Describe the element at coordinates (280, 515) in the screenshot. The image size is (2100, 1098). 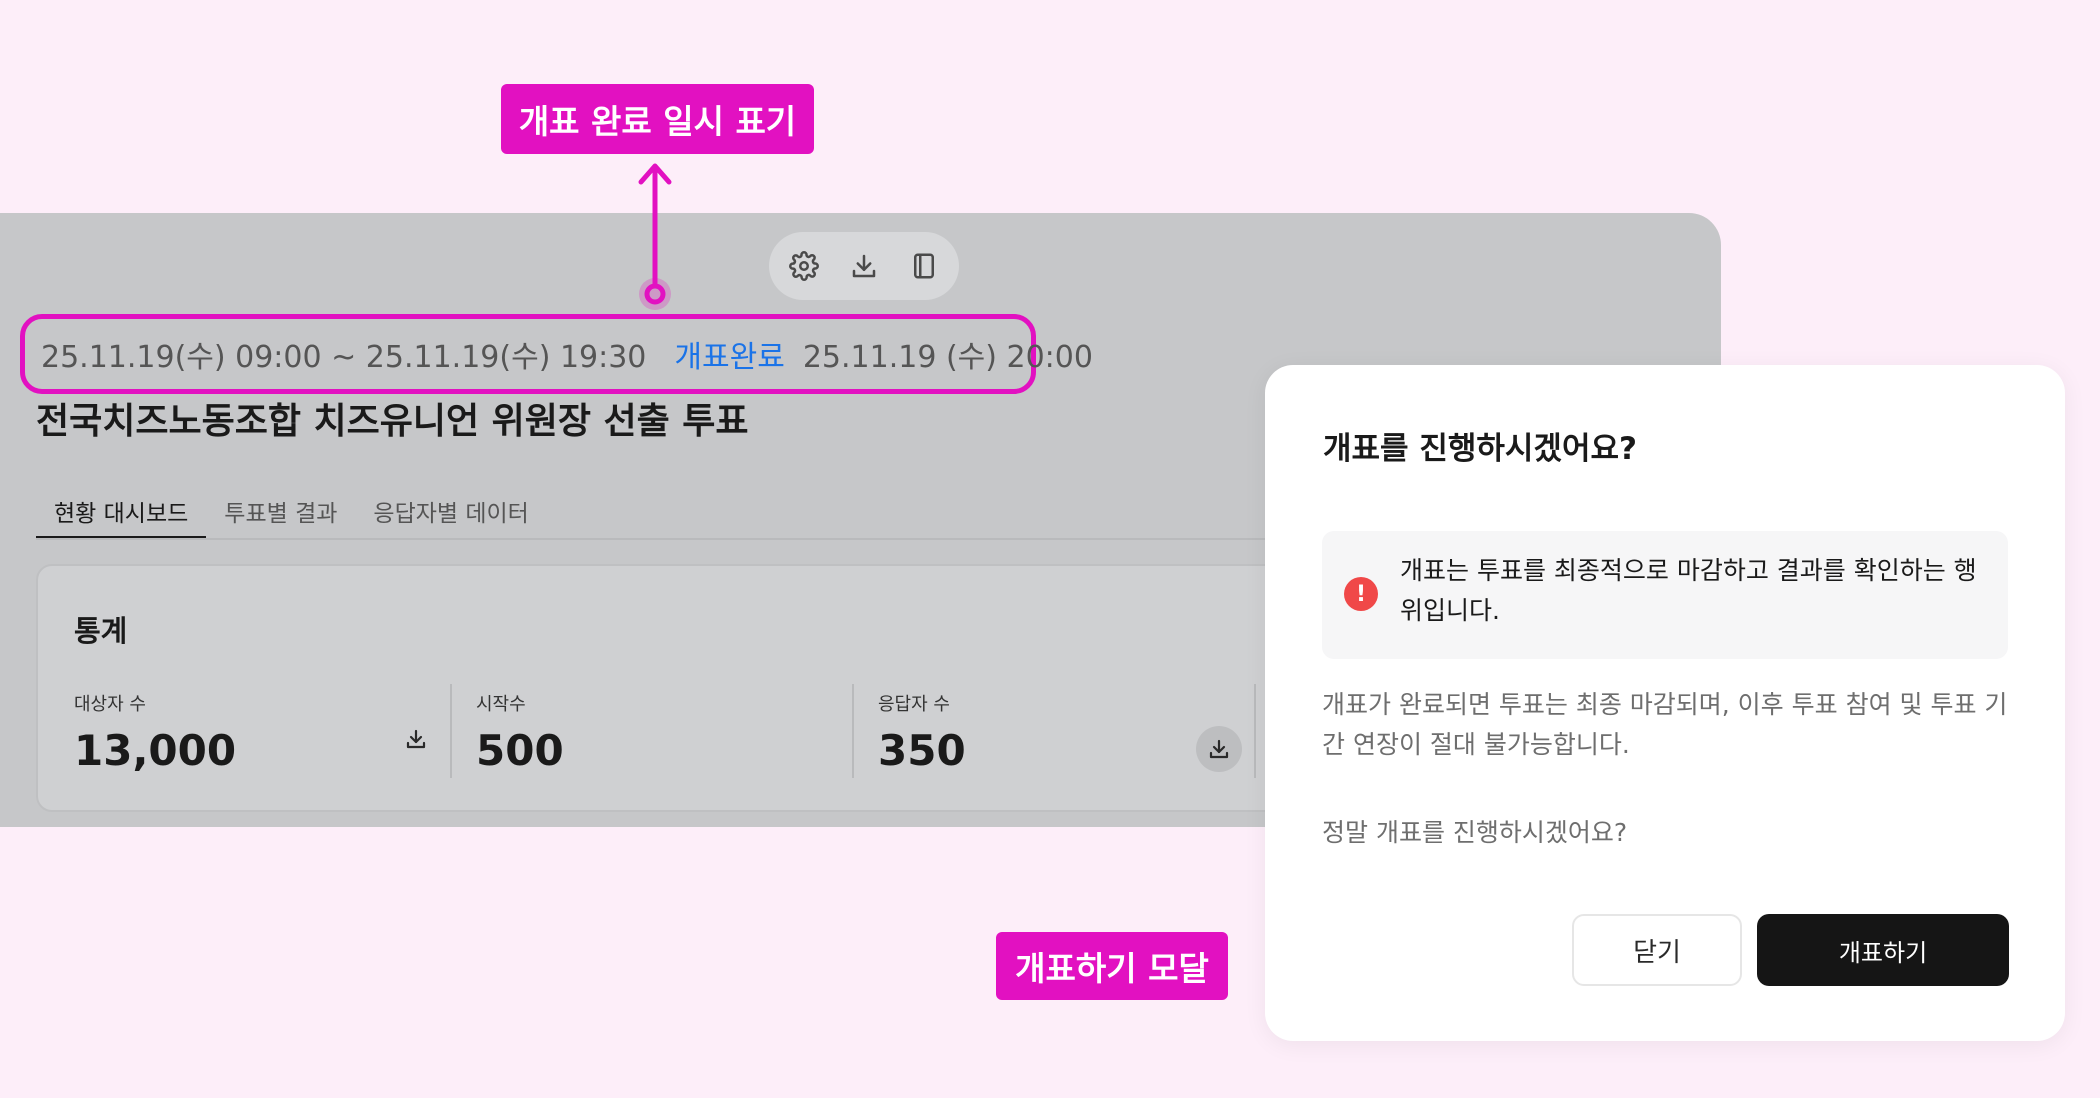
I see `tab-results-by-vote: 투표별 결과` at that location.